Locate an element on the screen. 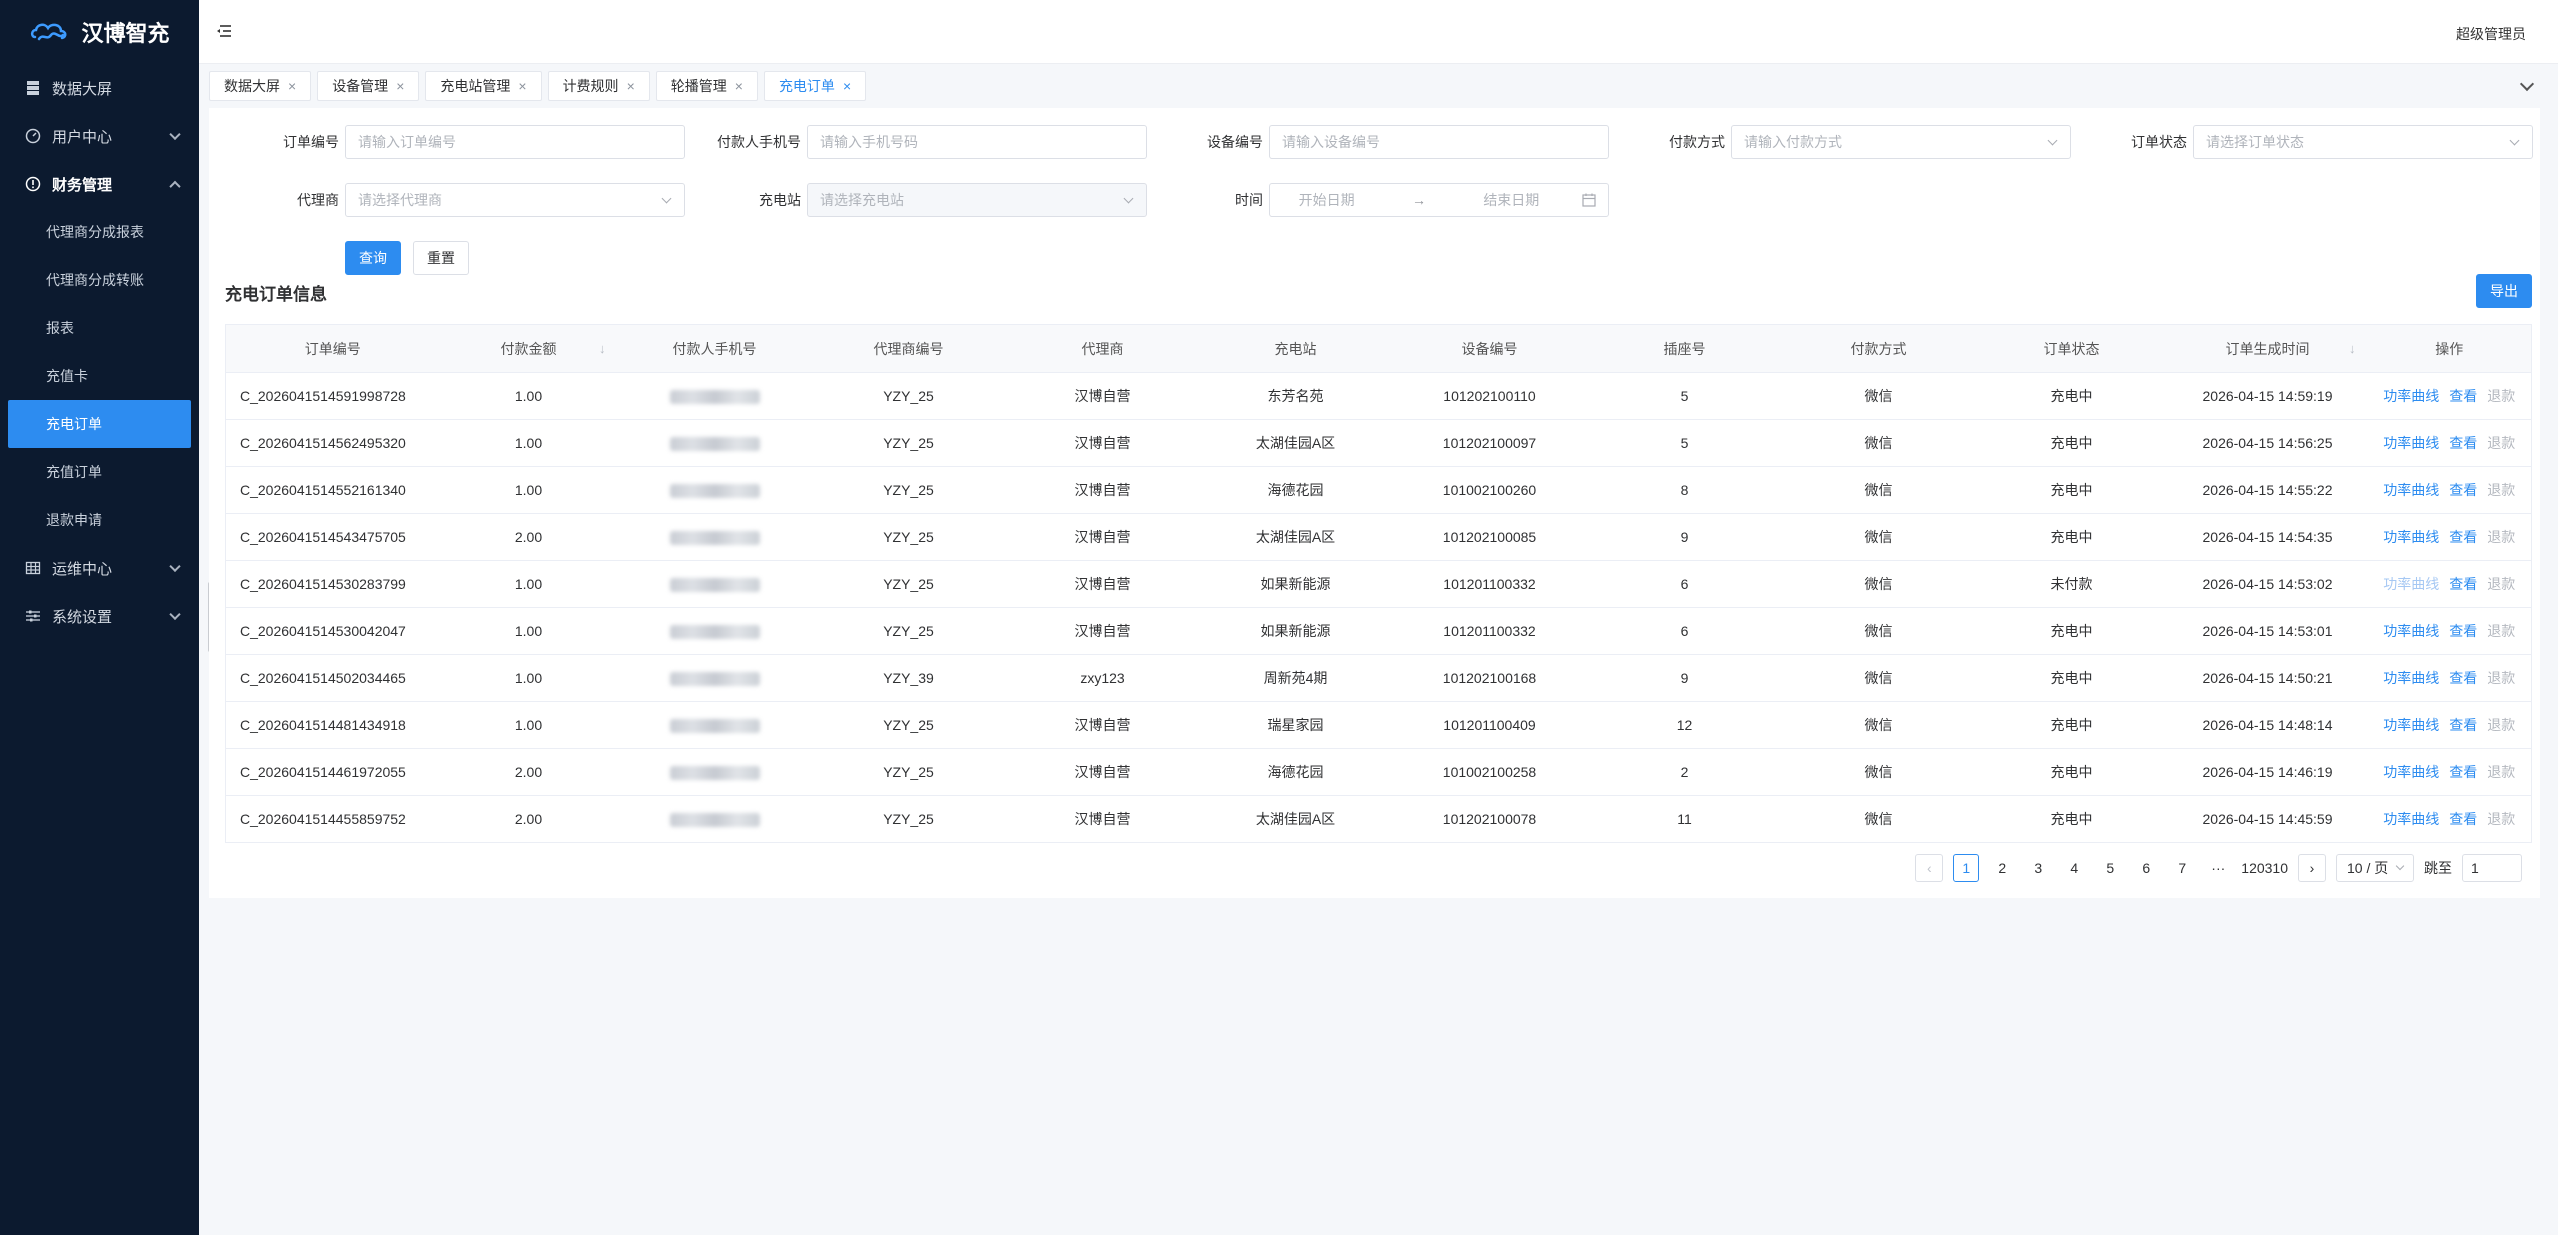  prev-page-button: ‹ is located at coordinates (1929, 868).